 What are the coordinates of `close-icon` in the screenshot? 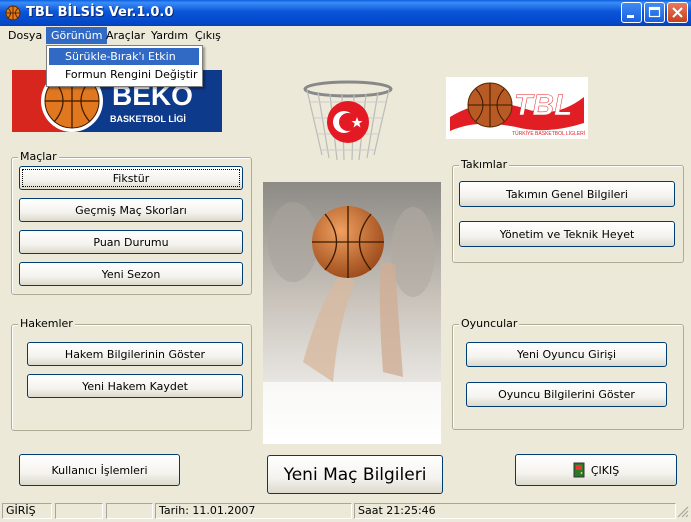 It's located at (677, 12).